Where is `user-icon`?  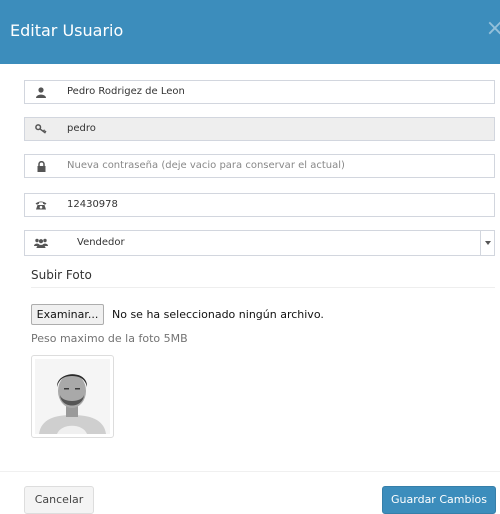 user-icon is located at coordinates (41, 92).